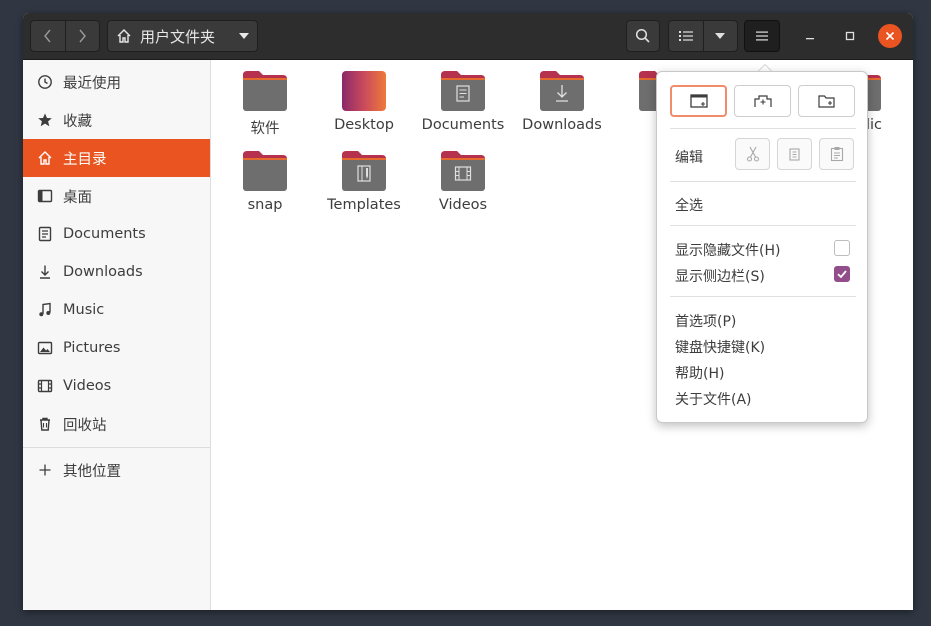 The height and width of the screenshot is (626, 931). I want to click on keyboard-shortcuts-menu-item: 键盘快捷键(K), so click(720, 347).